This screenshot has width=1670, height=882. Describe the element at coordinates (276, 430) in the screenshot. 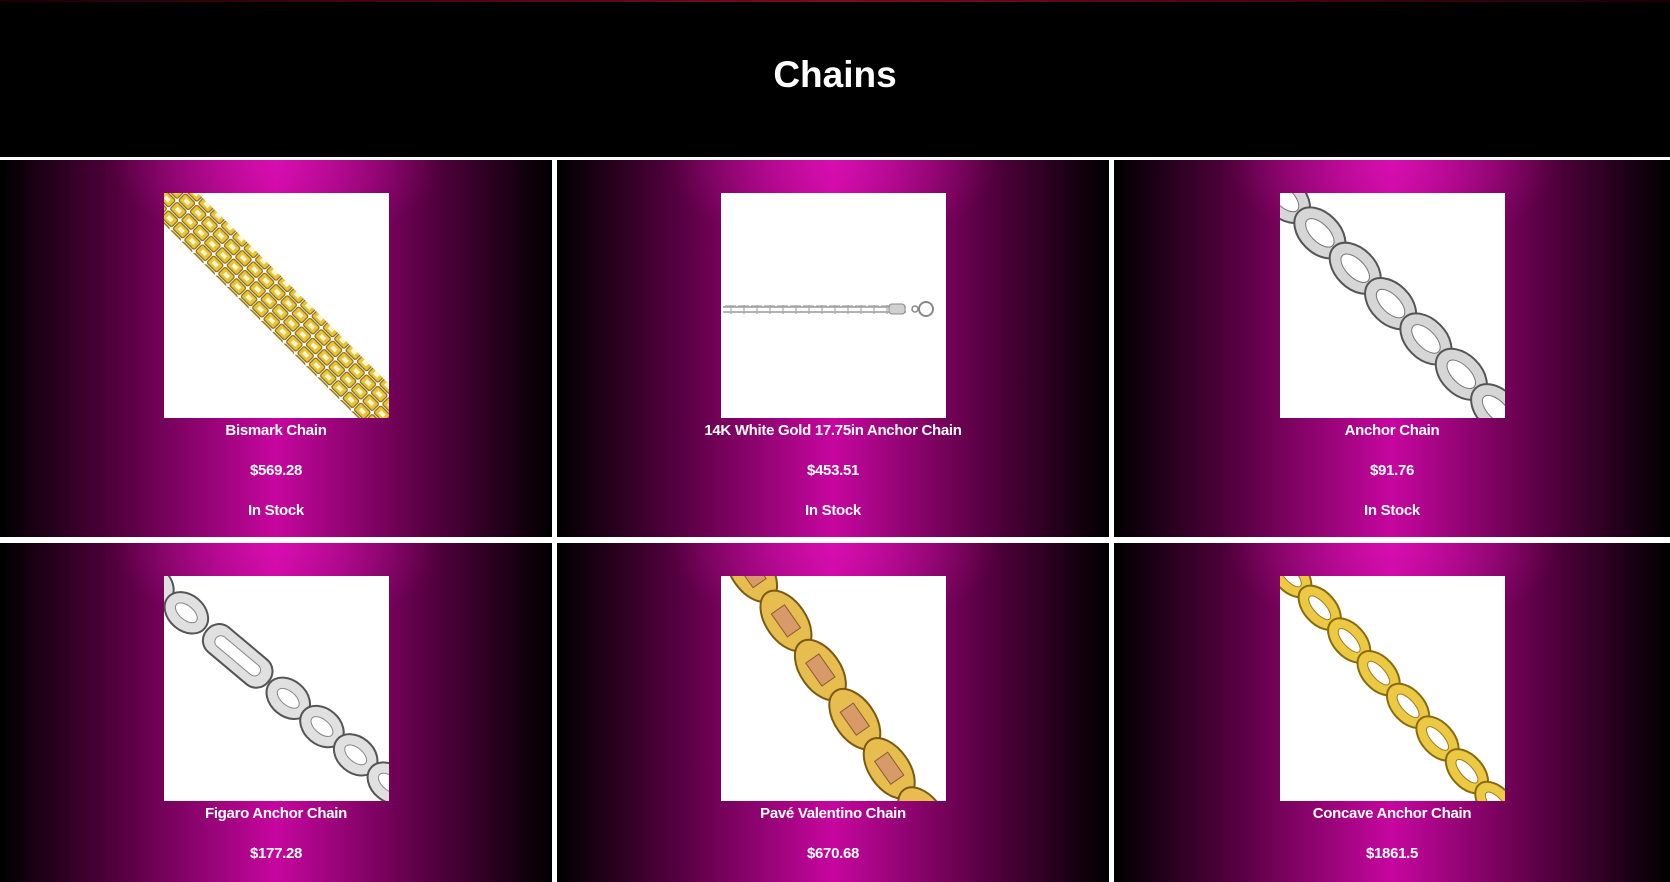

I see `product-name: Bismark Chain` at that location.